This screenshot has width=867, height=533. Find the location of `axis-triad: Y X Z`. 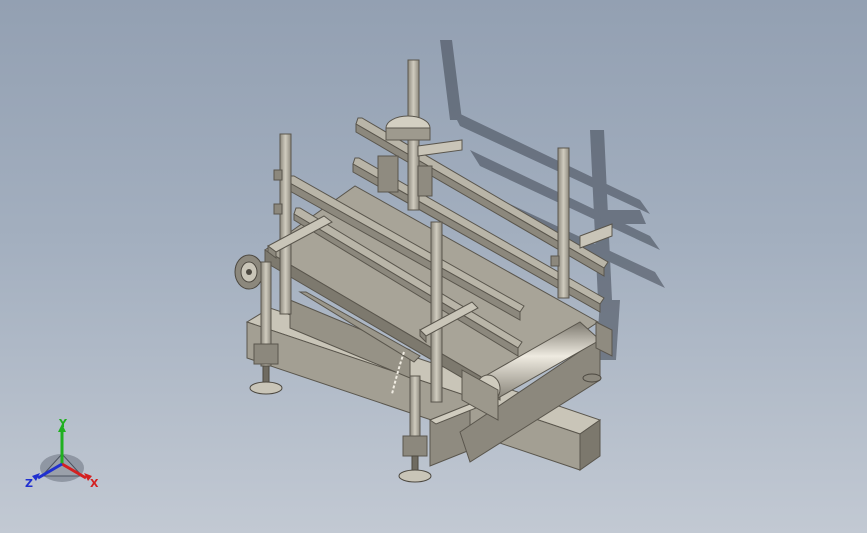

axis-triad: Y X Z is located at coordinates (62, 454).